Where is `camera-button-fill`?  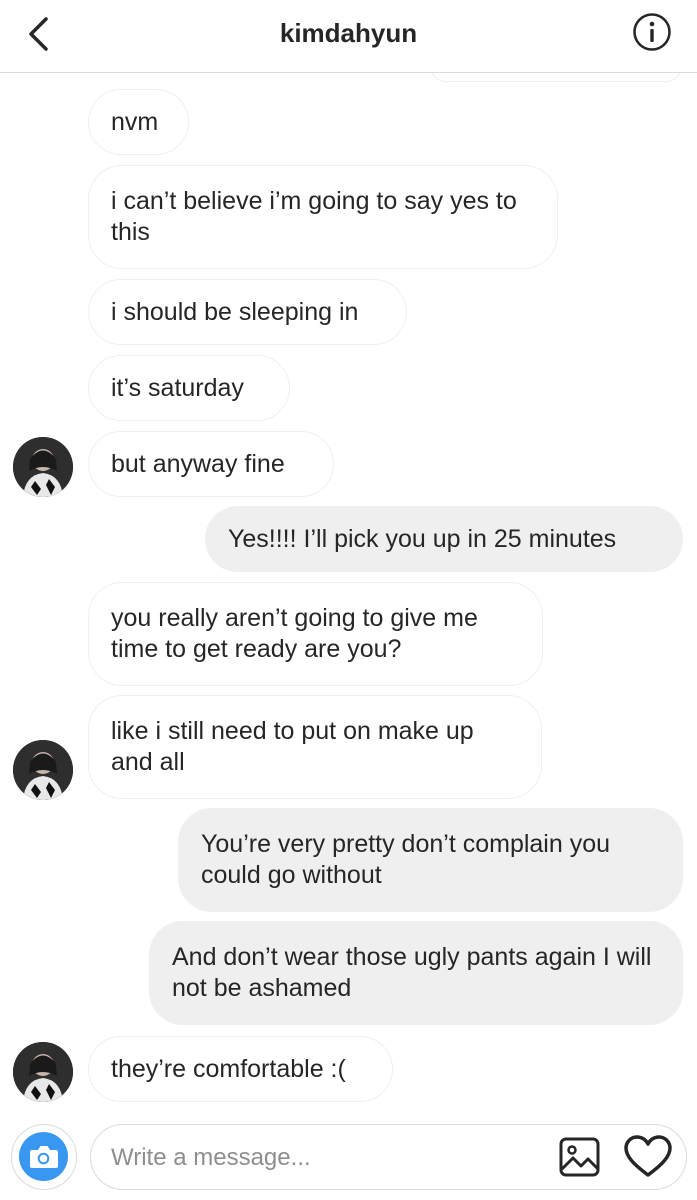
camera-button-fill is located at coordinates (43, 1156).